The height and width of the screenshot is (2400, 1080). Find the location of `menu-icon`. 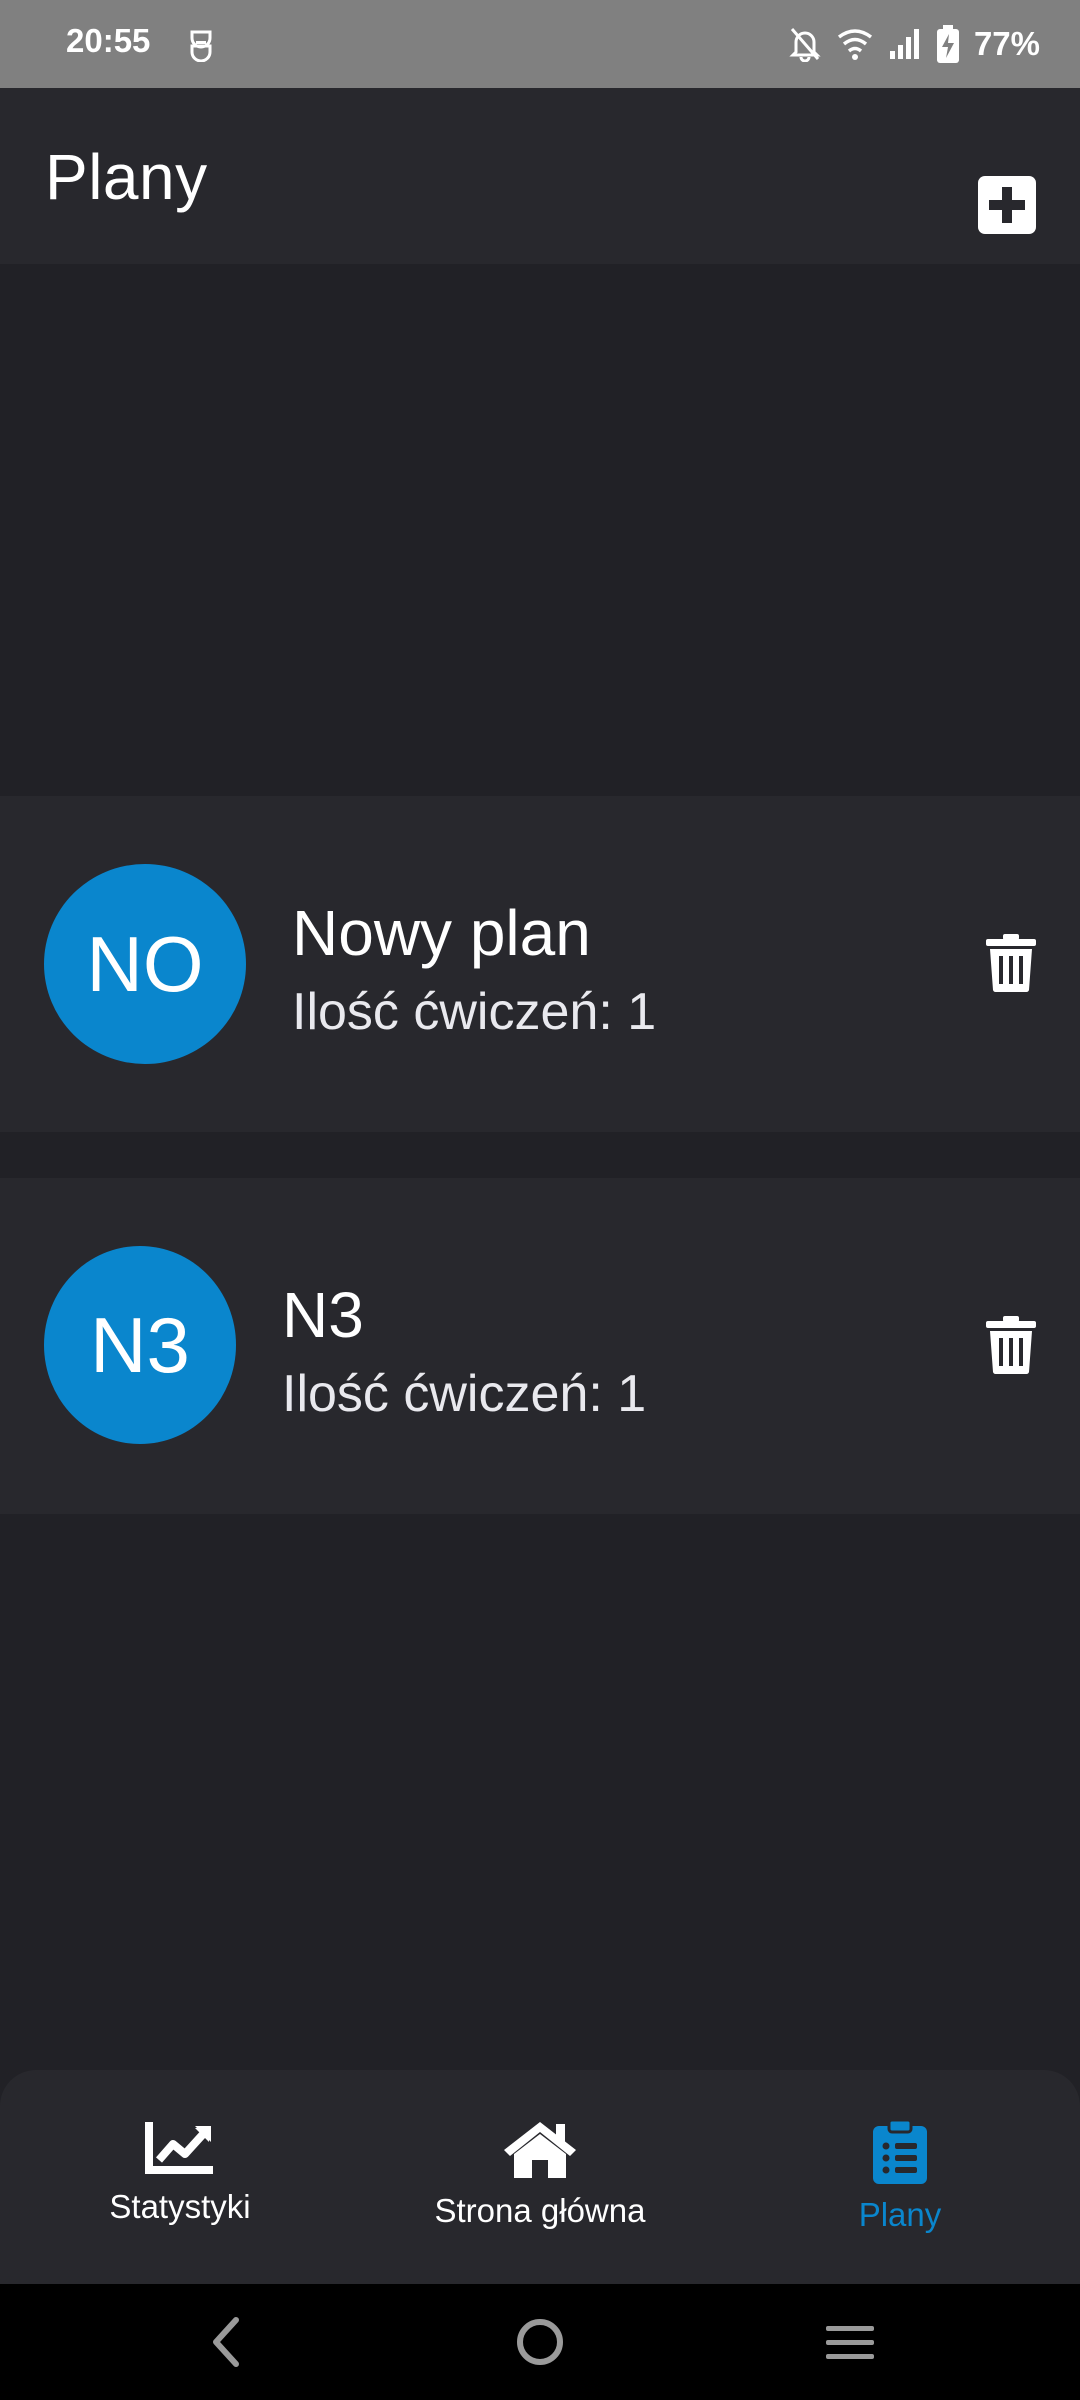

menu-icon is located at coordinates (850, 2342).